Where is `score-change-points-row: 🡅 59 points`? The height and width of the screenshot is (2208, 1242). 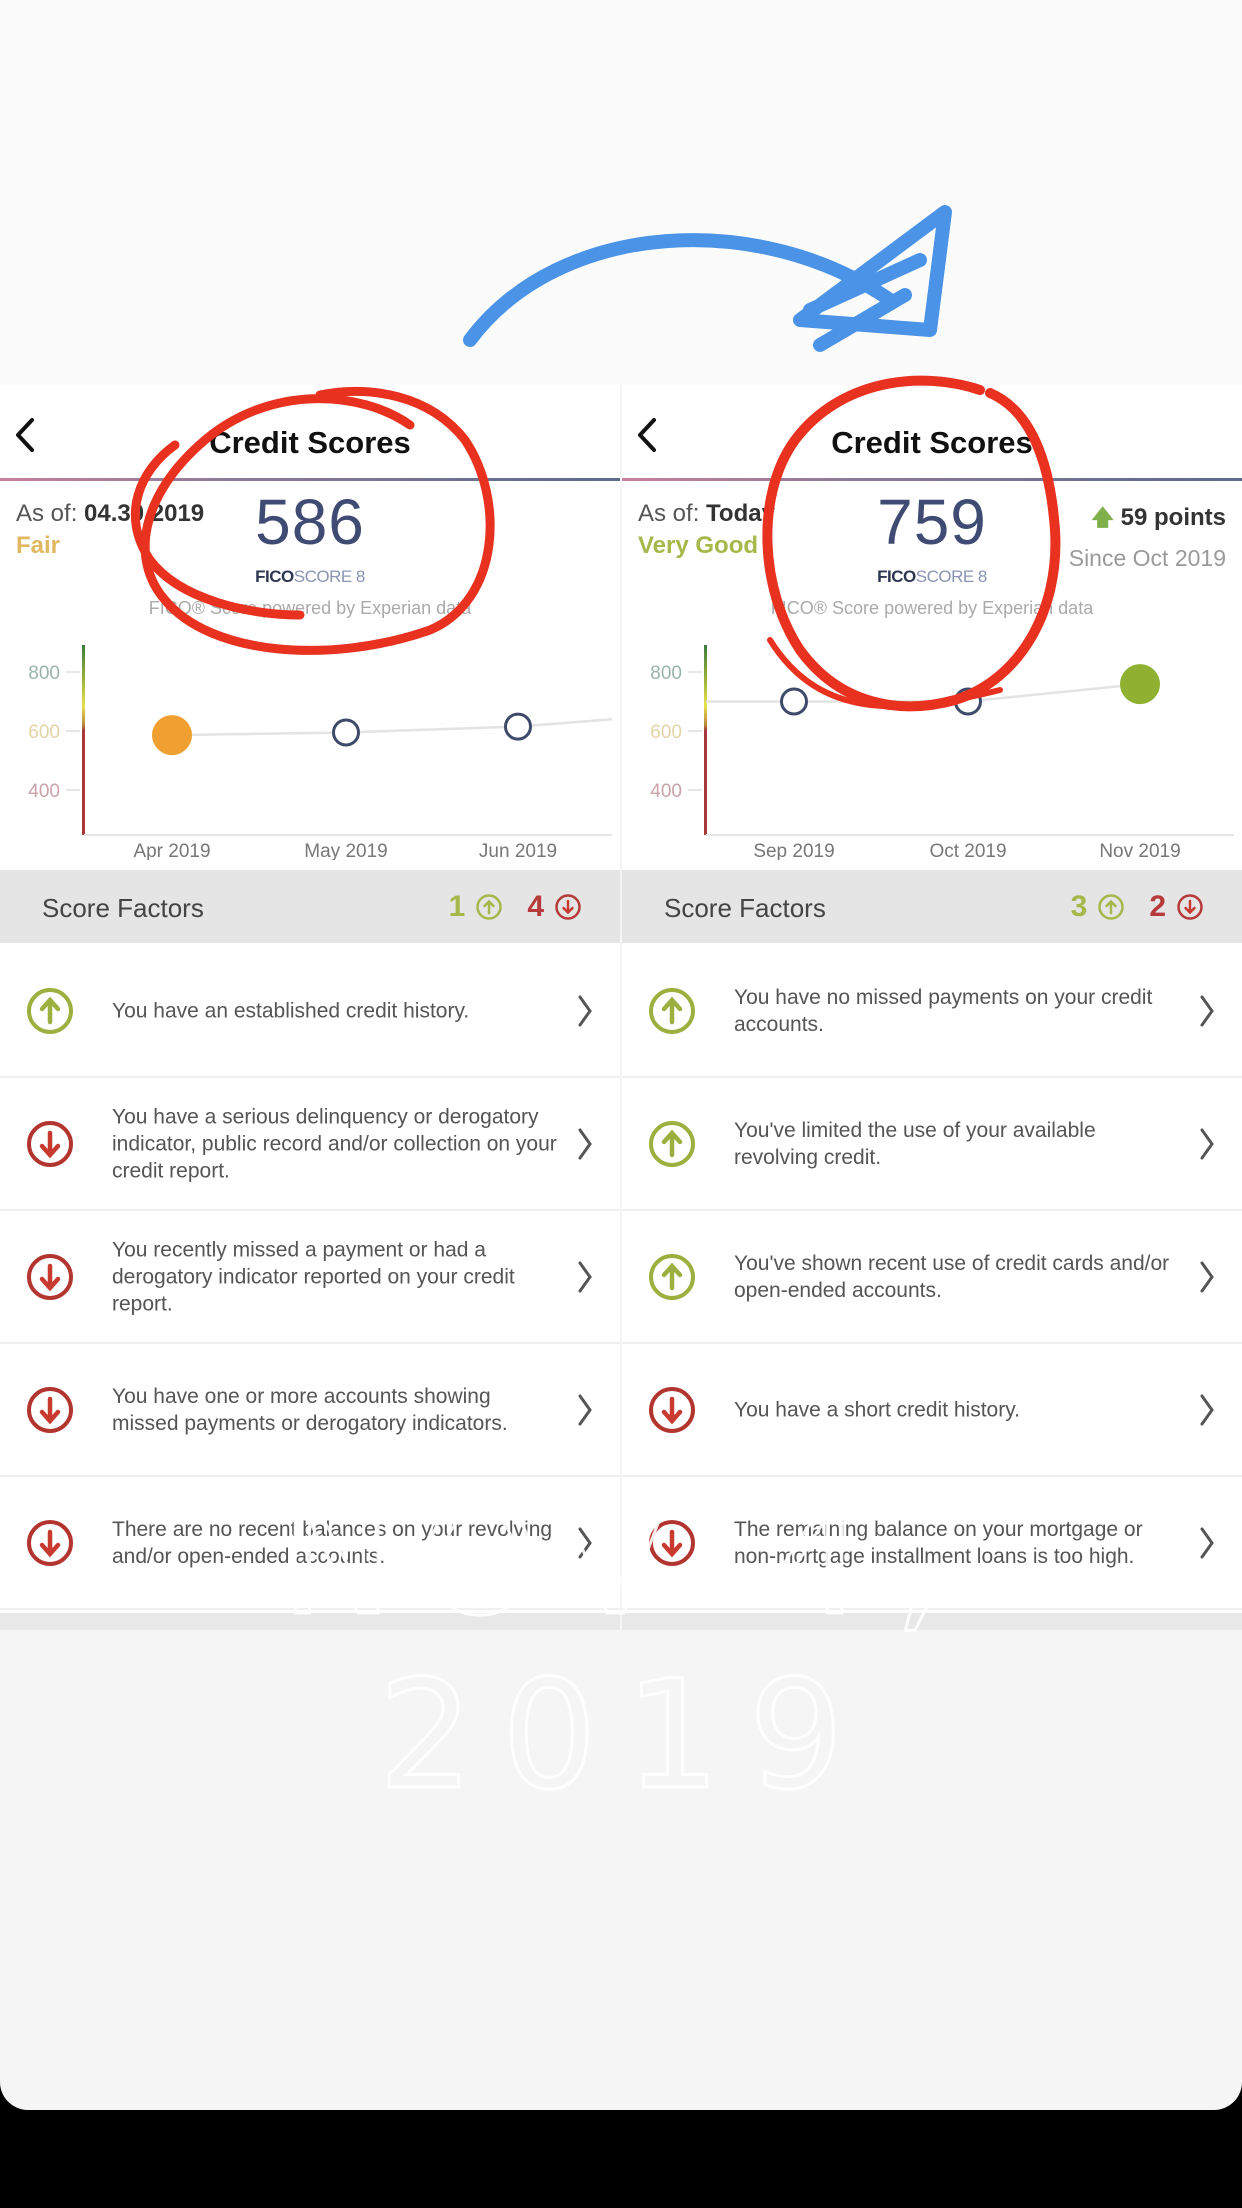 score-change-points-row: 🡅 59 points is located at coordinates (1147, 520).